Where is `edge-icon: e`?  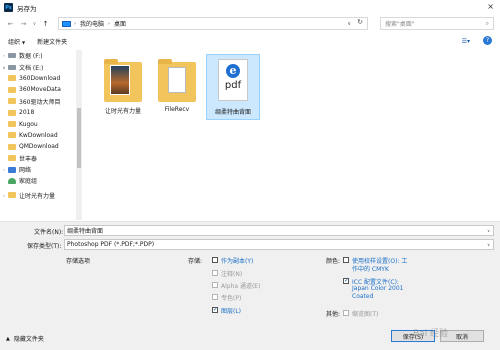
edge-icon: e is located at coordinates (233, 71).